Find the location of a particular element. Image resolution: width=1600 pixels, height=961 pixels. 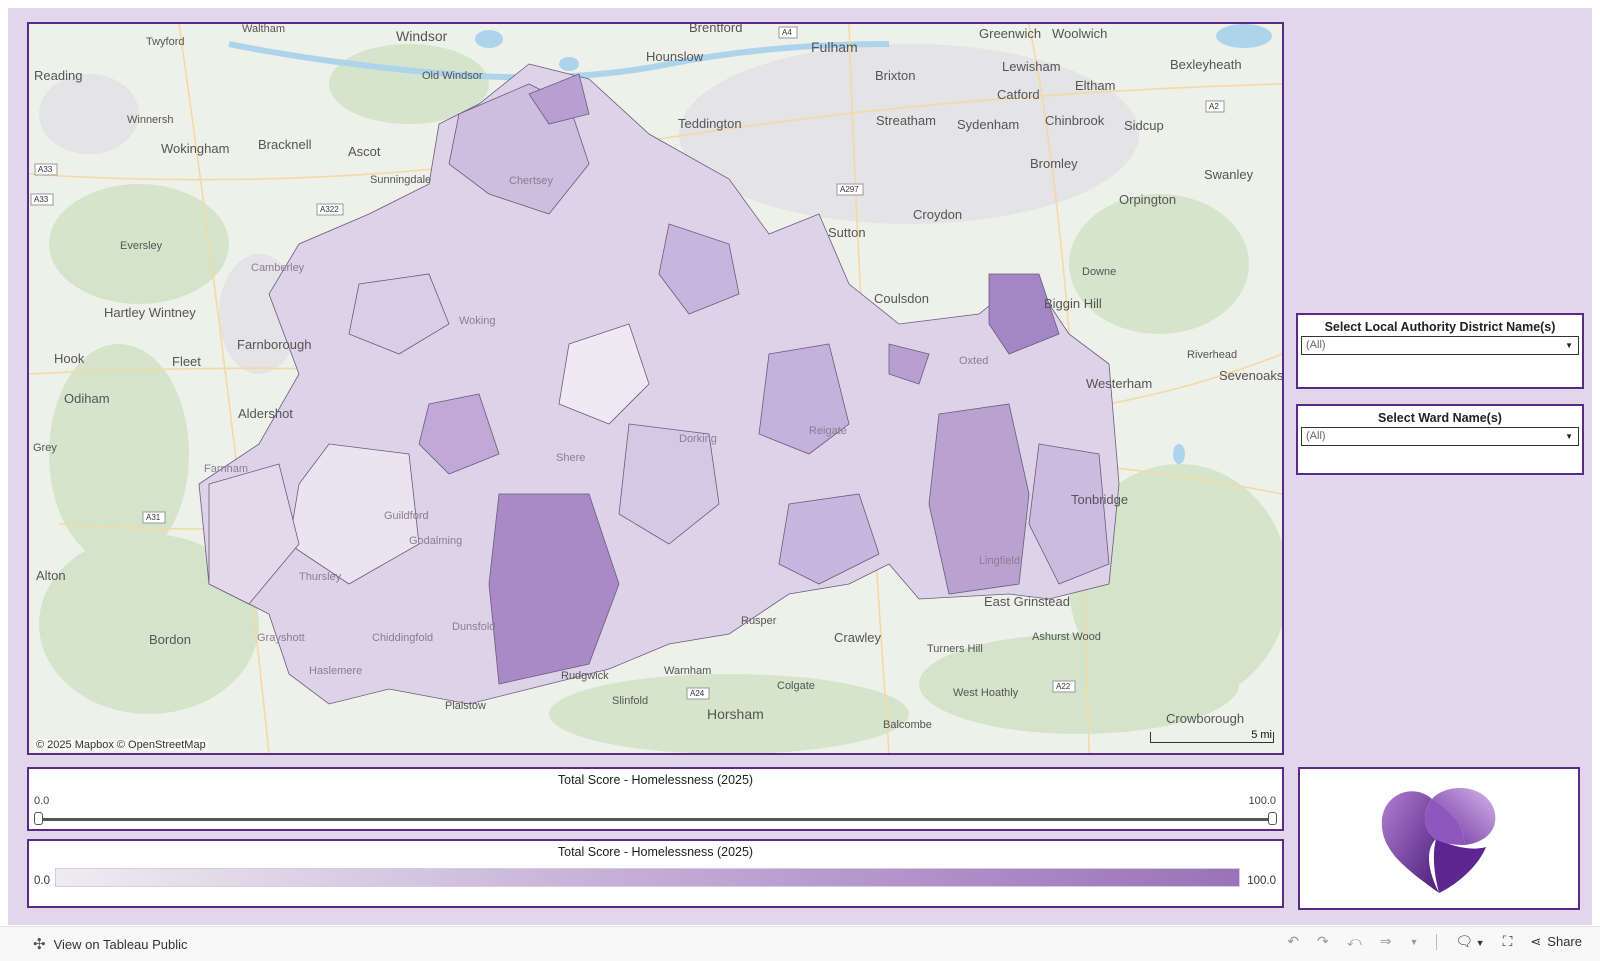

map-label: Old Windsor is located at coordinates (452, 76).